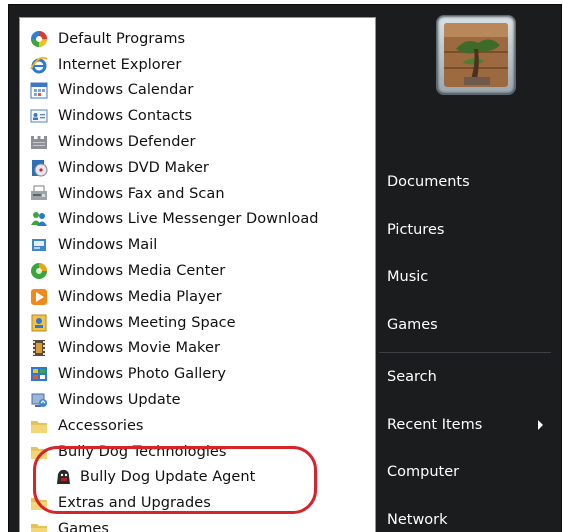 The image size is (563, 532). Describe the element at coordinates (465, 352) in the screenshot. I see `menu-separator` at that location.